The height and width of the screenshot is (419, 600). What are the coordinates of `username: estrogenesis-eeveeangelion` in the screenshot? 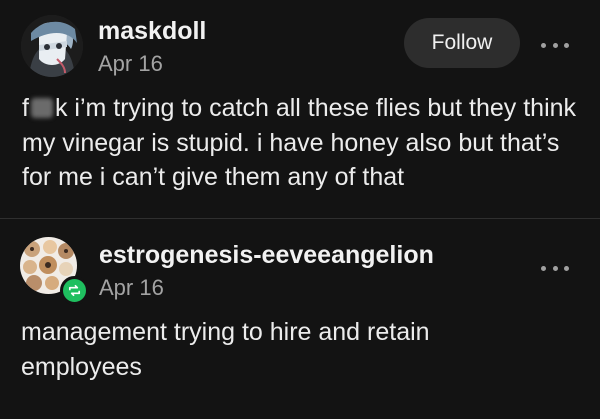 It's located at (266, 255).